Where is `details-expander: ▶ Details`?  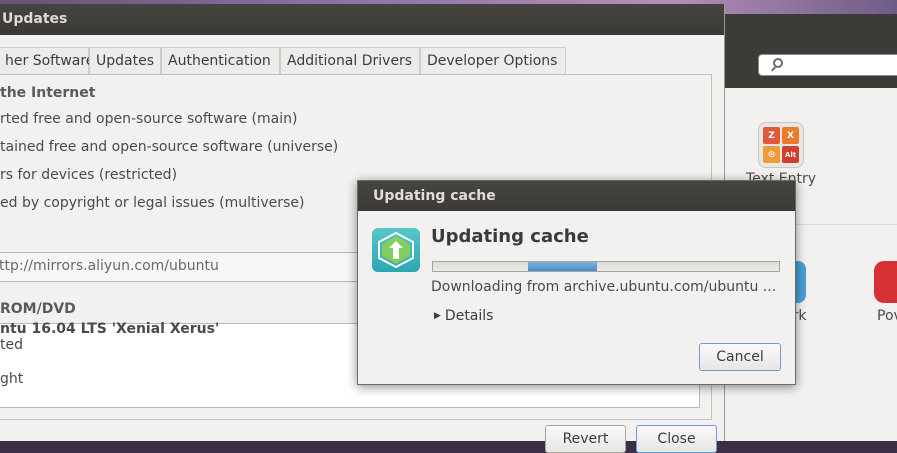
details-expander: ▶ Details is located at coordinates (463, 316).